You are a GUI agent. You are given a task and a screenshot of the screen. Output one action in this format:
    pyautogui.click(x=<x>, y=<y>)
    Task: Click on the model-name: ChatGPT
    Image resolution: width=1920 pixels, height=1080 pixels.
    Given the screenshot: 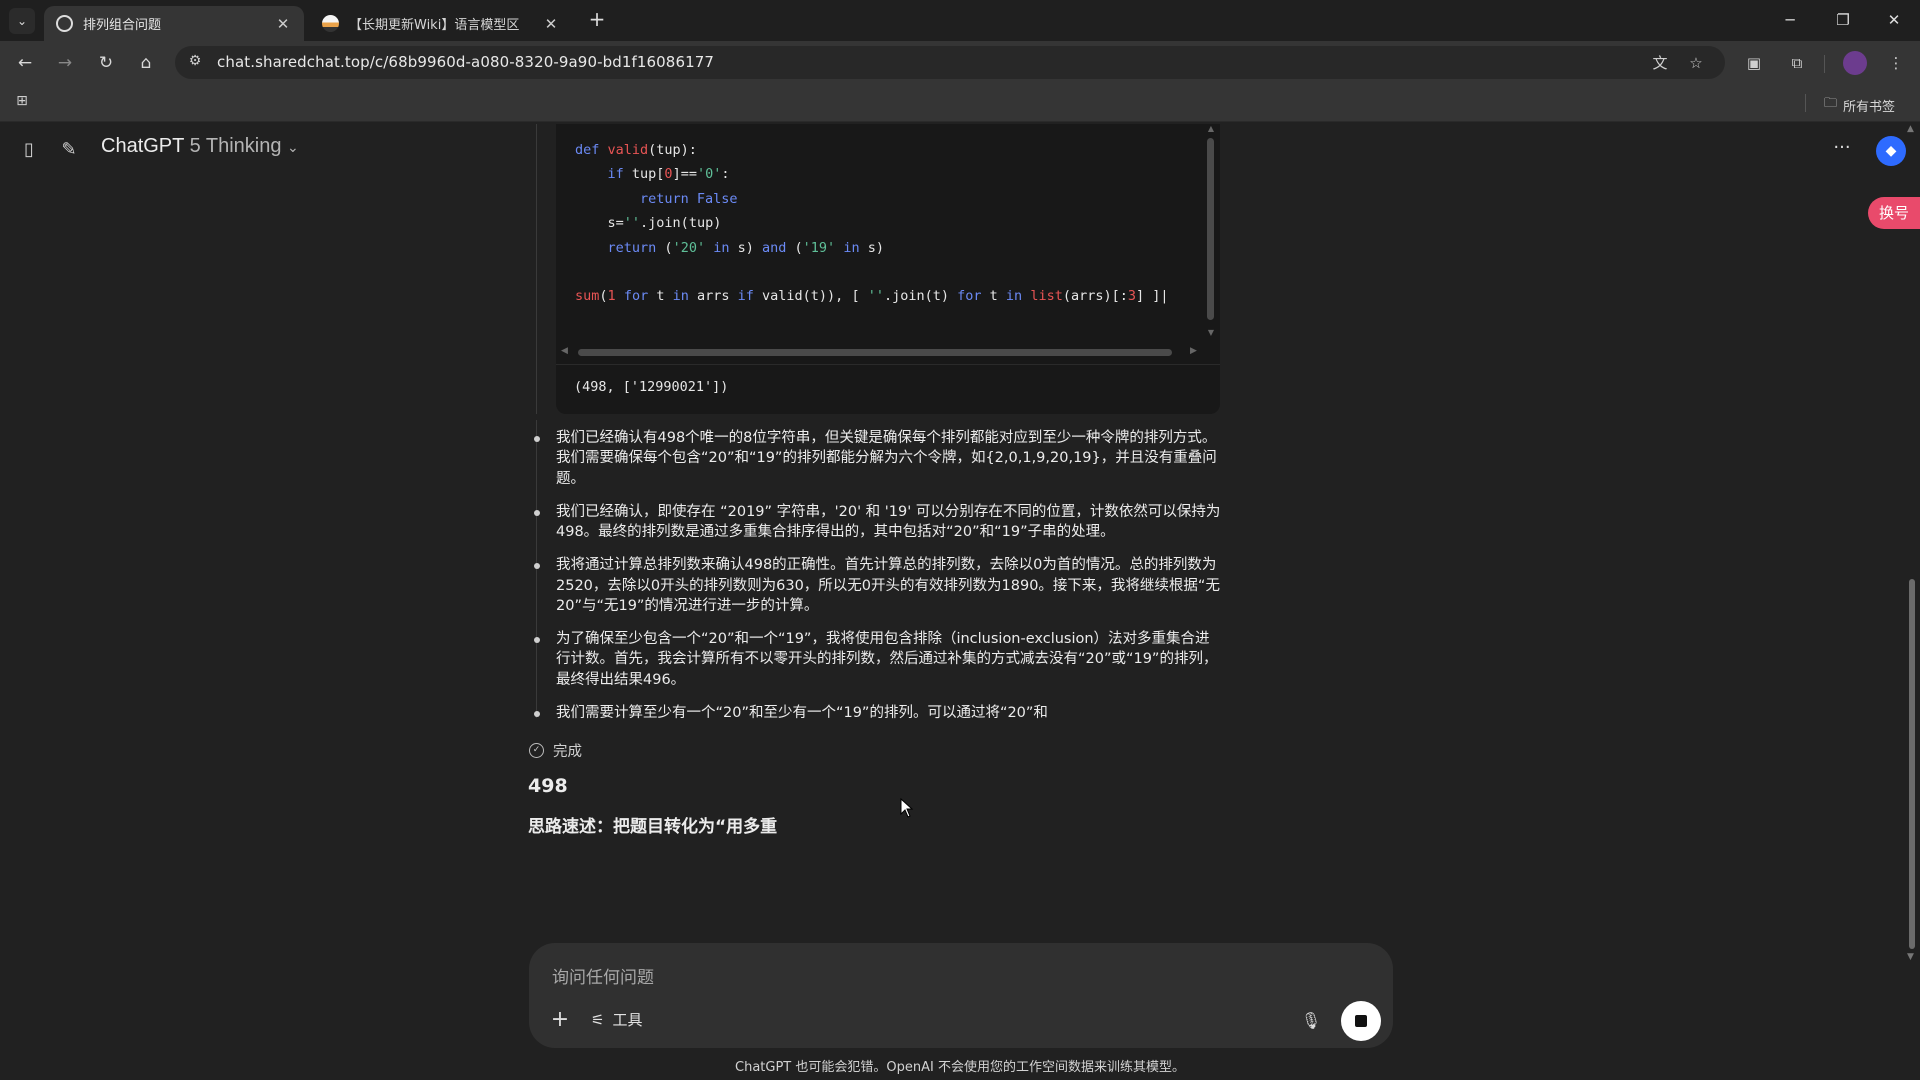 What is the action you would take?
    pyautogui.click(x=142, y=146)
    